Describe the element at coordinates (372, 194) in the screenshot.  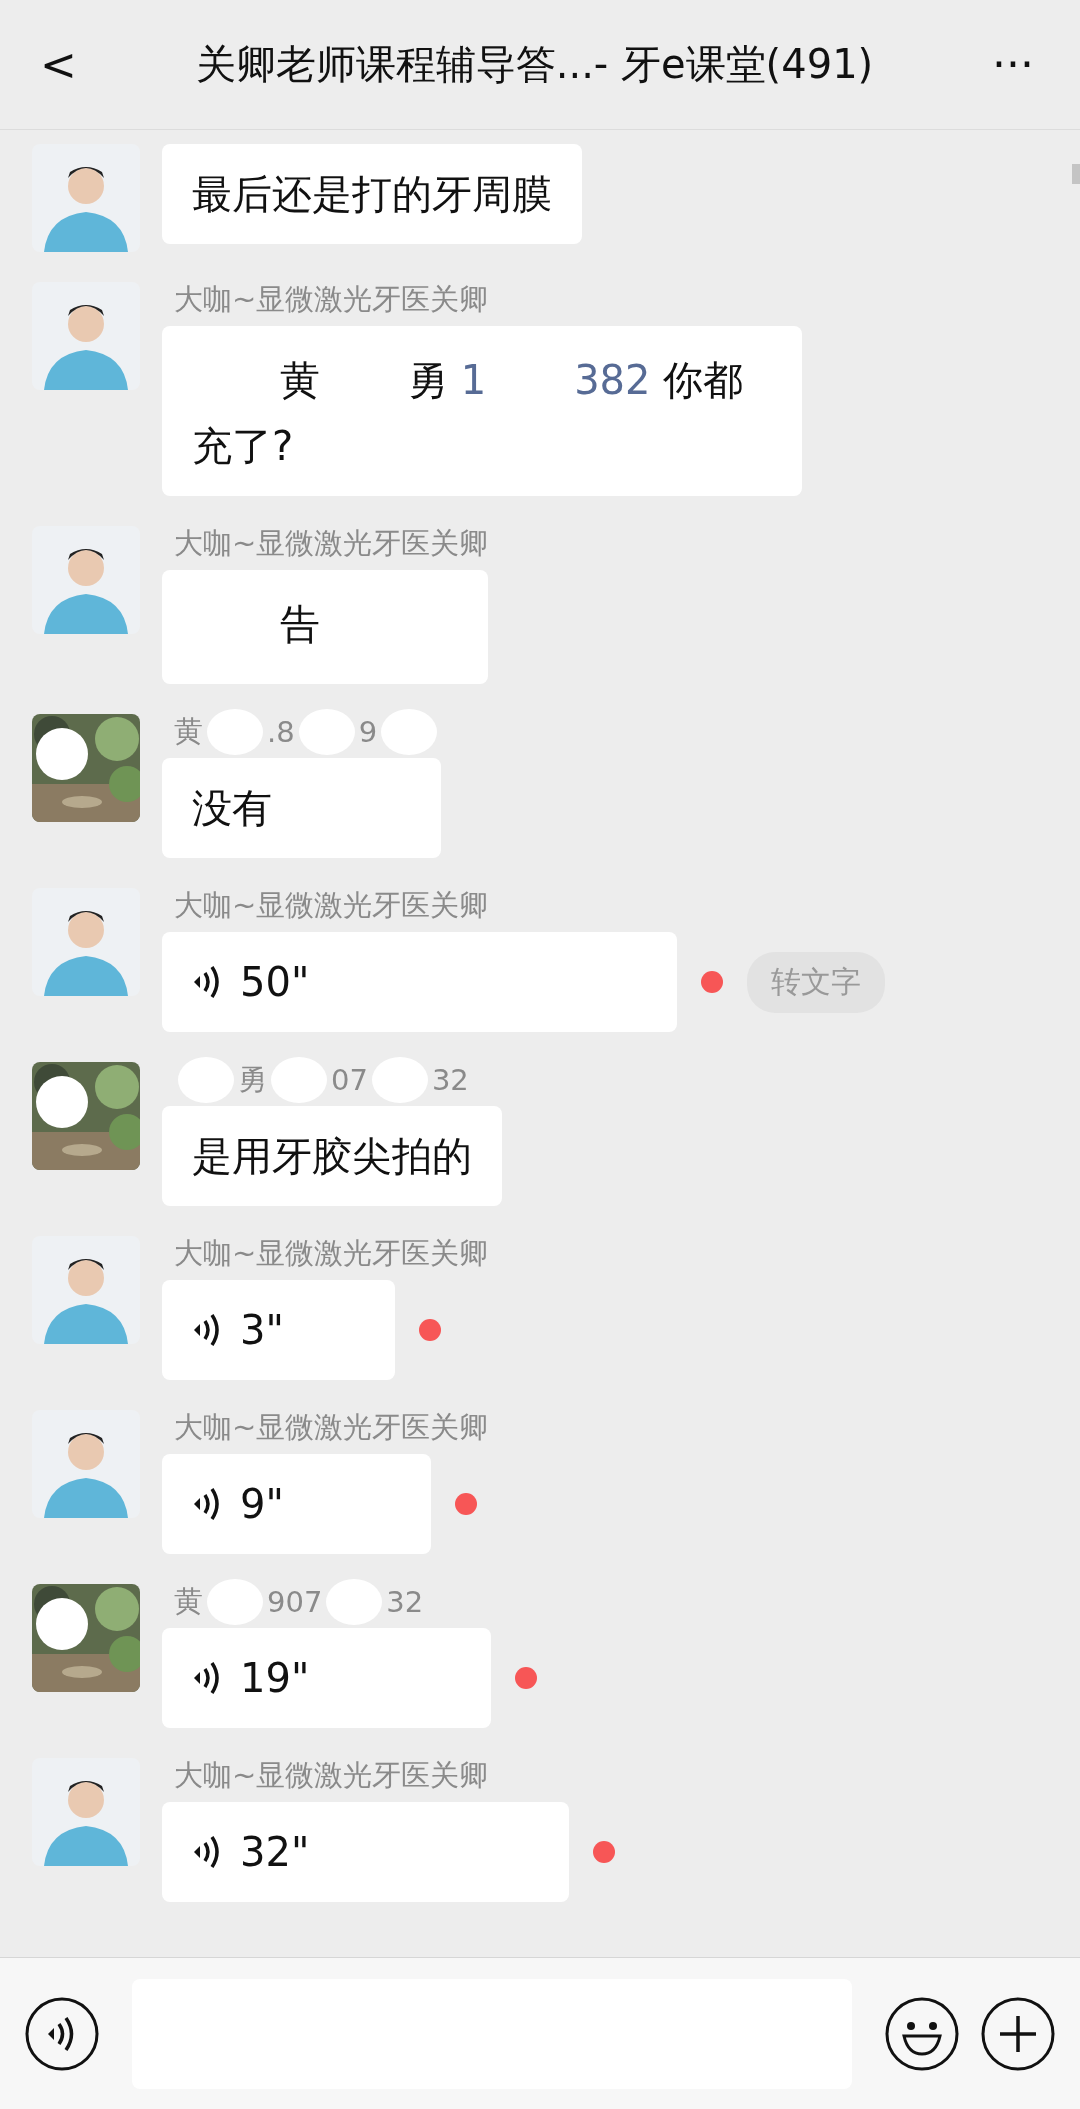
I see `message-bubble: 最后还是打的牙周膜` at that location.